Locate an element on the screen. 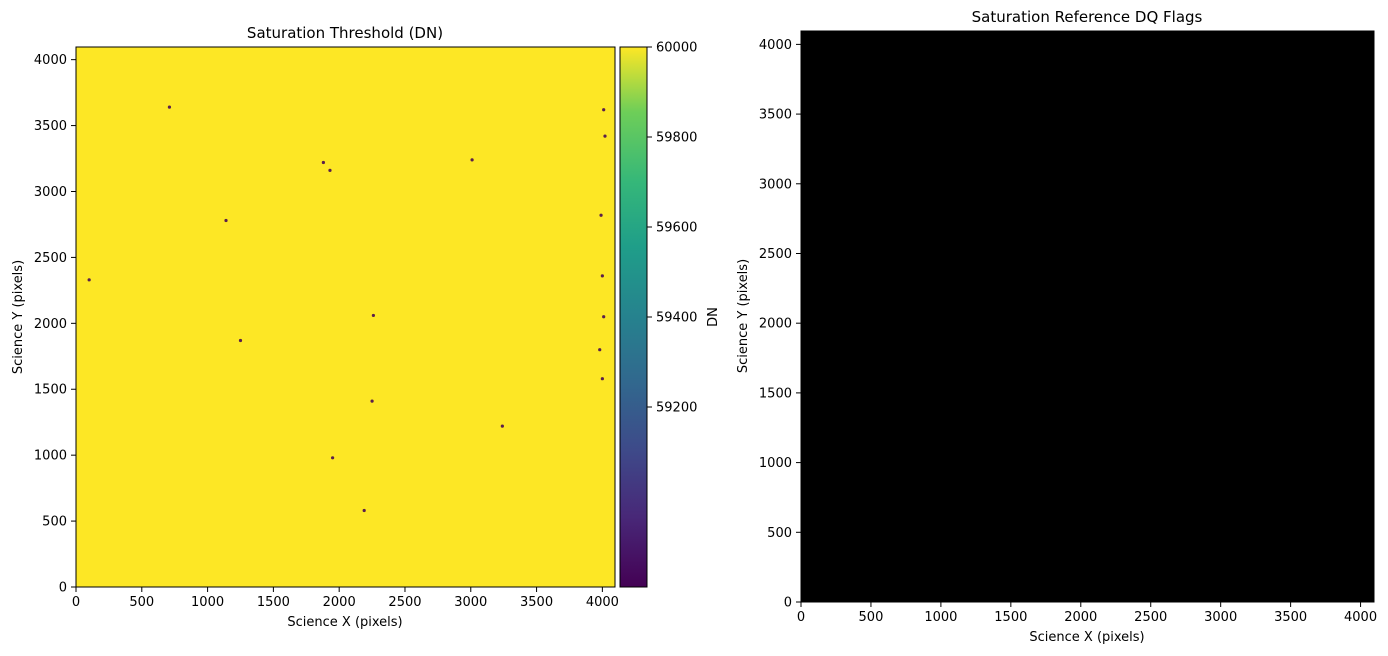 Image resolution: width=1388 pixels, height=656 pixels. dq-xtick-label: 2000 is located at coordinates (1080, 617).